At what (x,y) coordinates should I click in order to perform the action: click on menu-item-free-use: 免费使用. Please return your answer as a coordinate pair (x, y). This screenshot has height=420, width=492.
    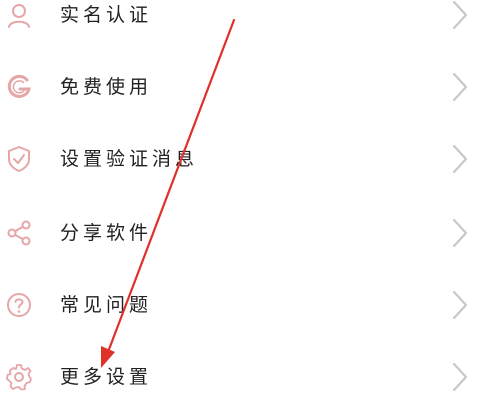
    Looking at the image, I should click on (246, 88).